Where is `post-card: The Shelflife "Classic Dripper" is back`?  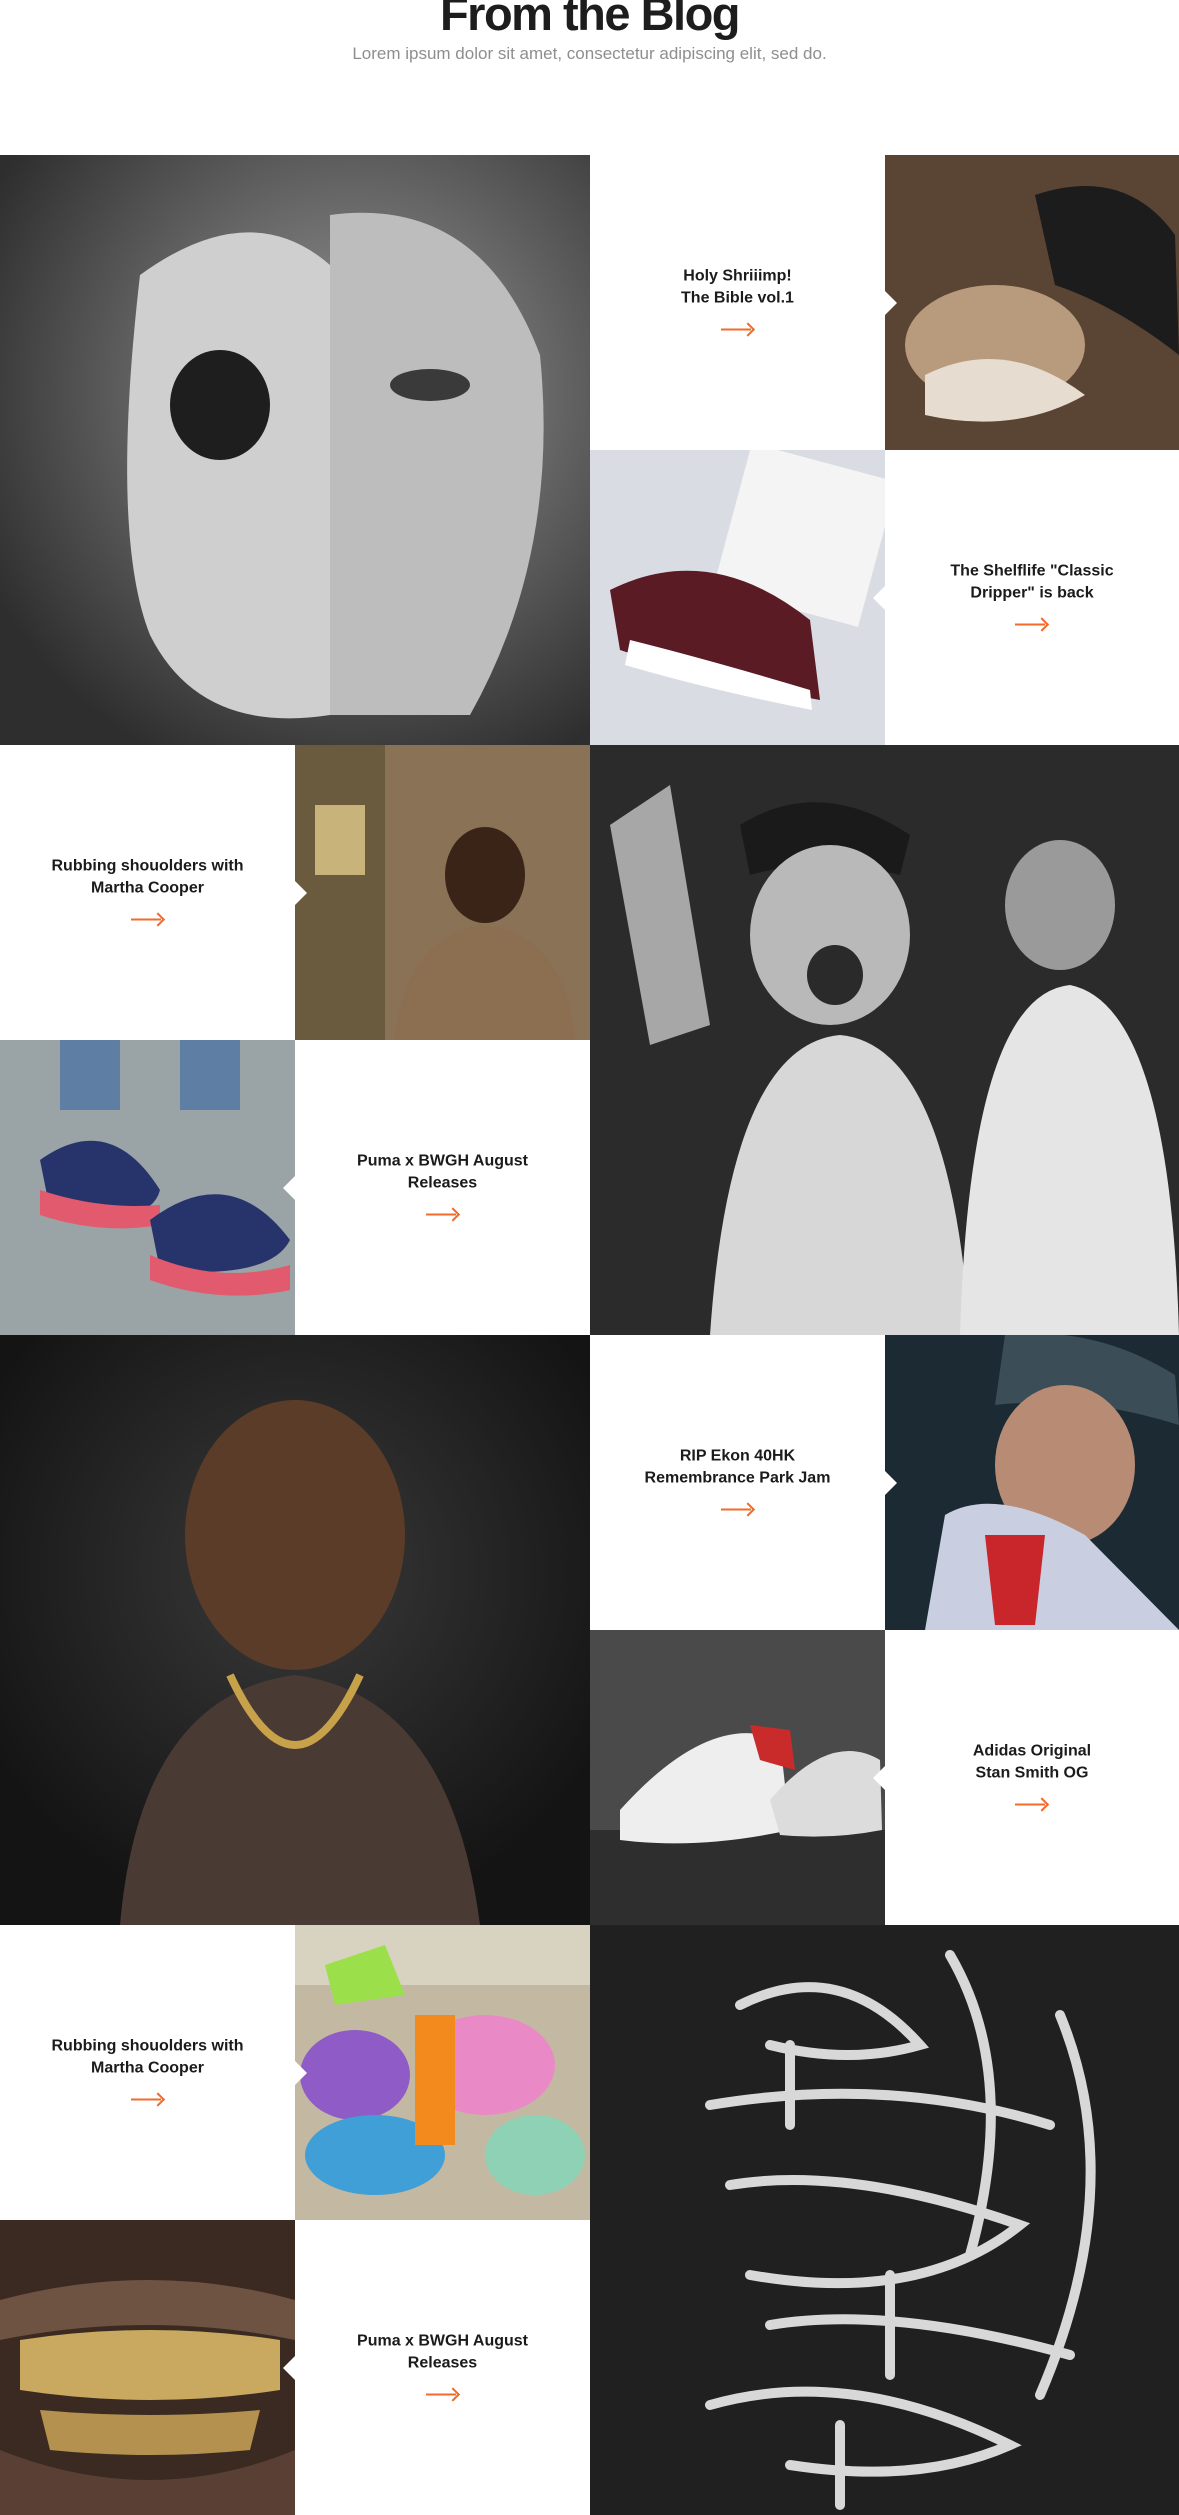
post-card: The Shelflife "Classic Dripper" is back is located at coordinates (1026, 597).